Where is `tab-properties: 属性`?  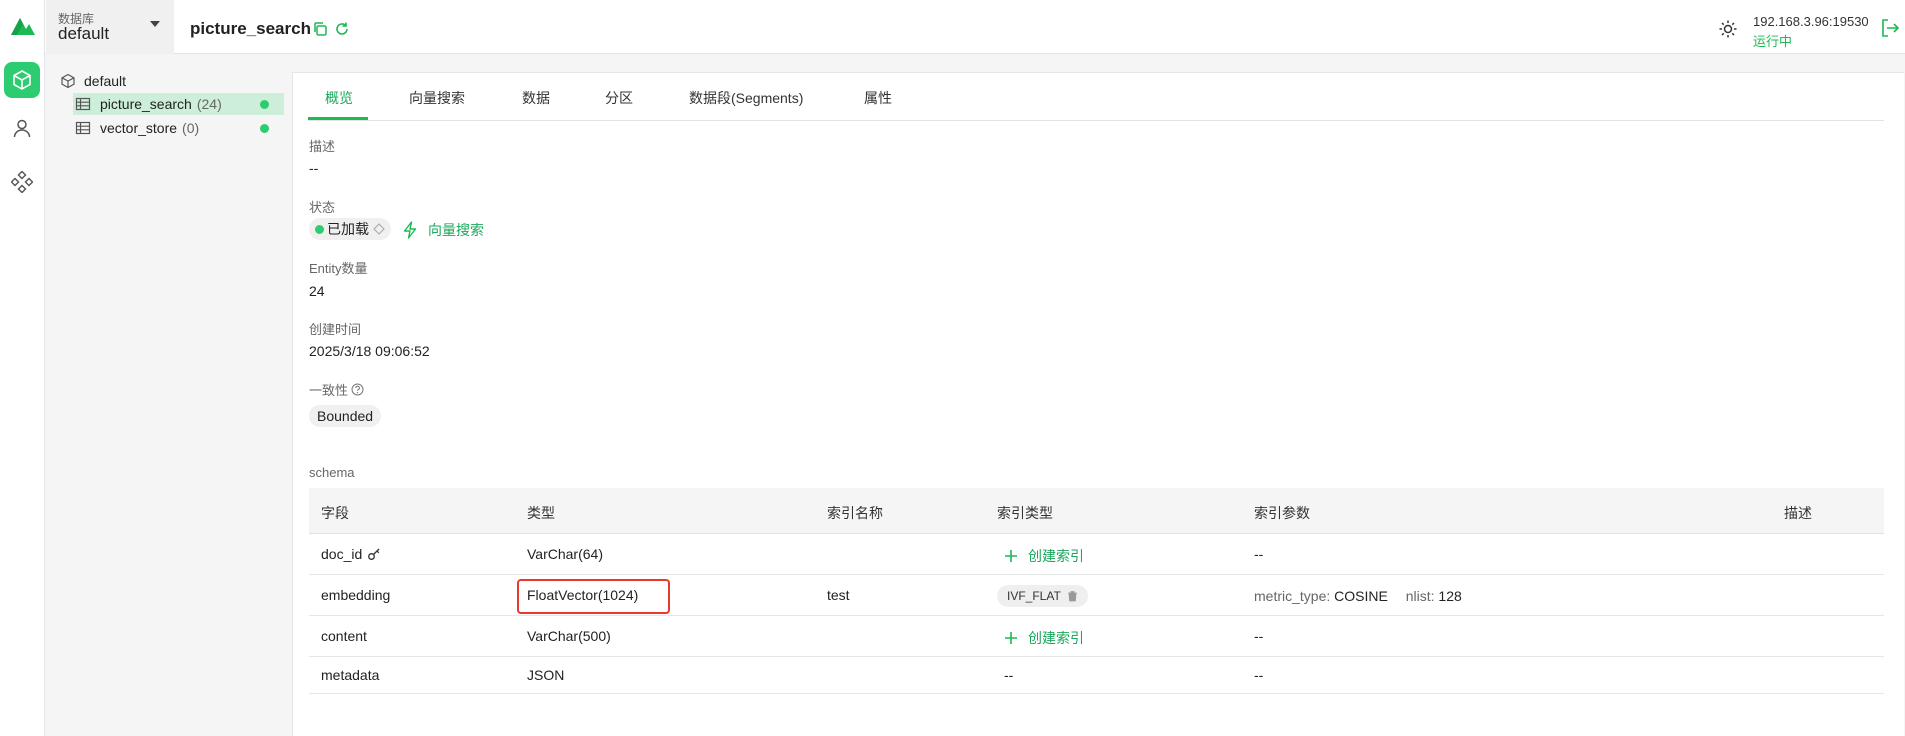 tab-properties: 属性 is located at coordinates (878, 98).